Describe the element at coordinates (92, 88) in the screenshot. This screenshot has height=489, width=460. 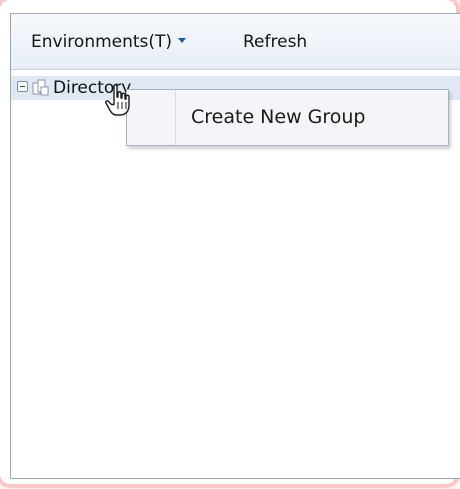
I see `tree-node-label: Directory` at that location.